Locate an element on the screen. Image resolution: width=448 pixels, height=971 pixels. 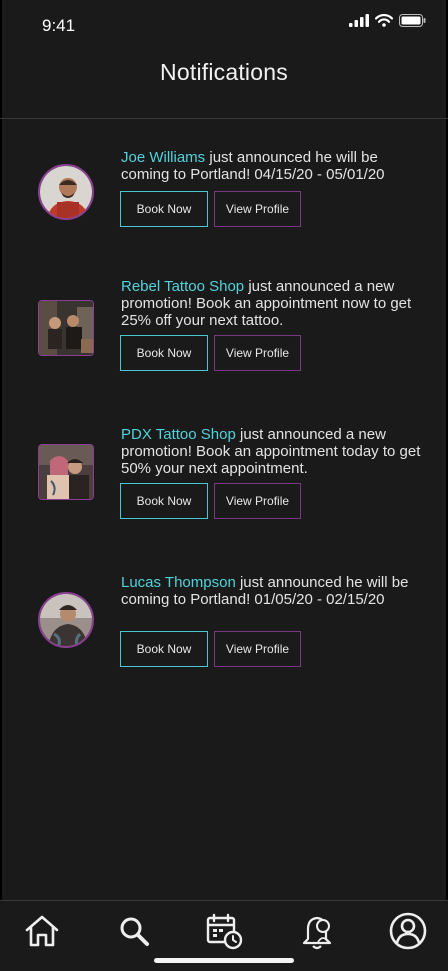
bell-icon is located at coordinates (317, 933).